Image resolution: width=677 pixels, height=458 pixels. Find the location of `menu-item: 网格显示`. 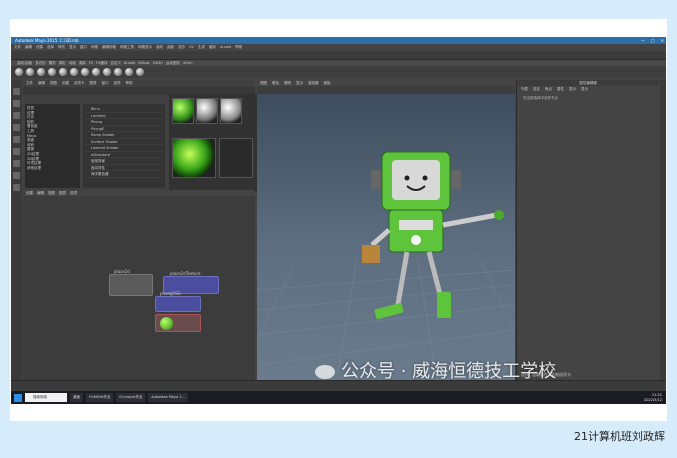

menu-item: 网格显示 is located at coordinates (145, 47).